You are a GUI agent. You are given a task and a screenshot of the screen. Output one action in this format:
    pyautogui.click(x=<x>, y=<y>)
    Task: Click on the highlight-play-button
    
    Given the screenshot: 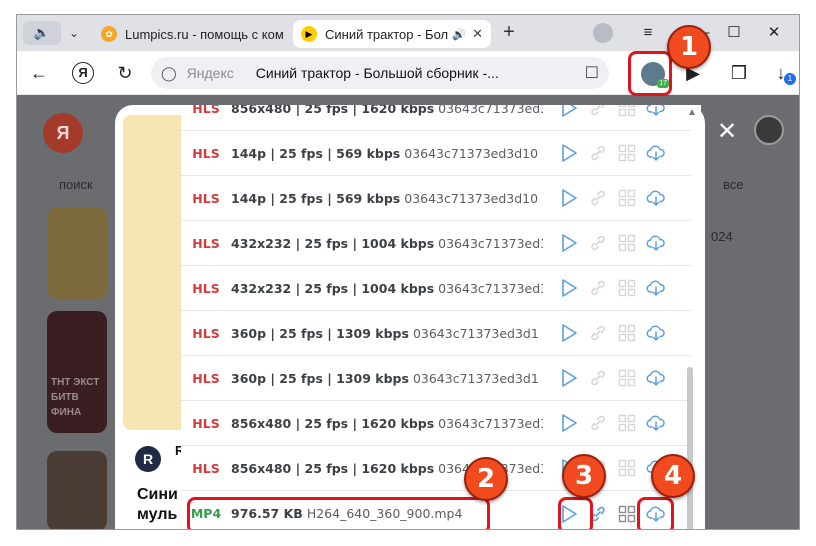 What is the action you would take?
    pyautogui.click(x=575, y=513)
    